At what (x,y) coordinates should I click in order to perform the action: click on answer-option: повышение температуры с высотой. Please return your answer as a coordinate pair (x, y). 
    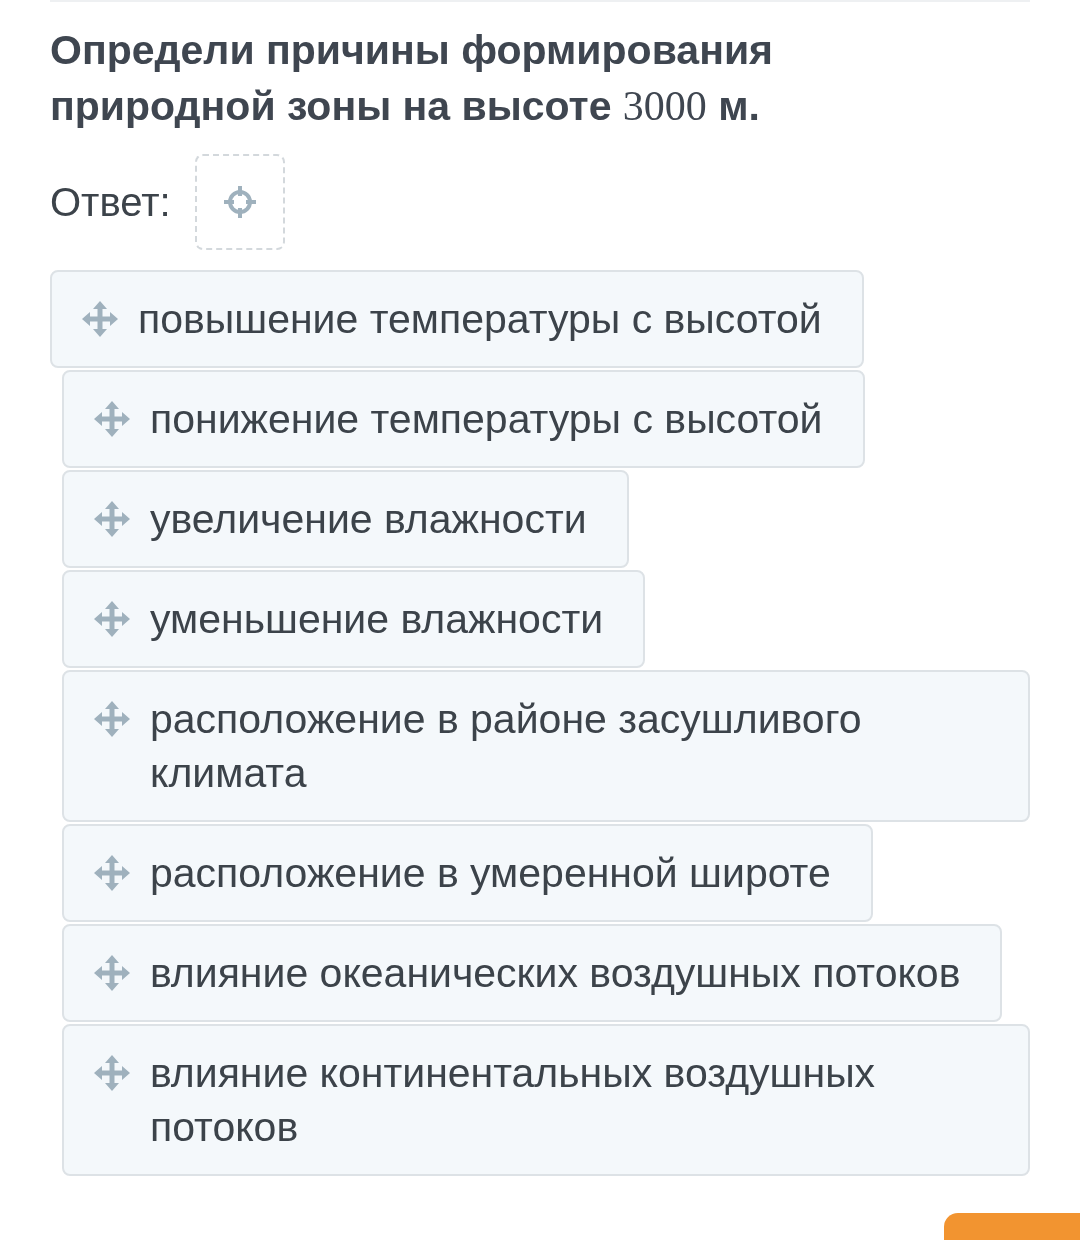
    Looking at the image, I should click on (457, 319).